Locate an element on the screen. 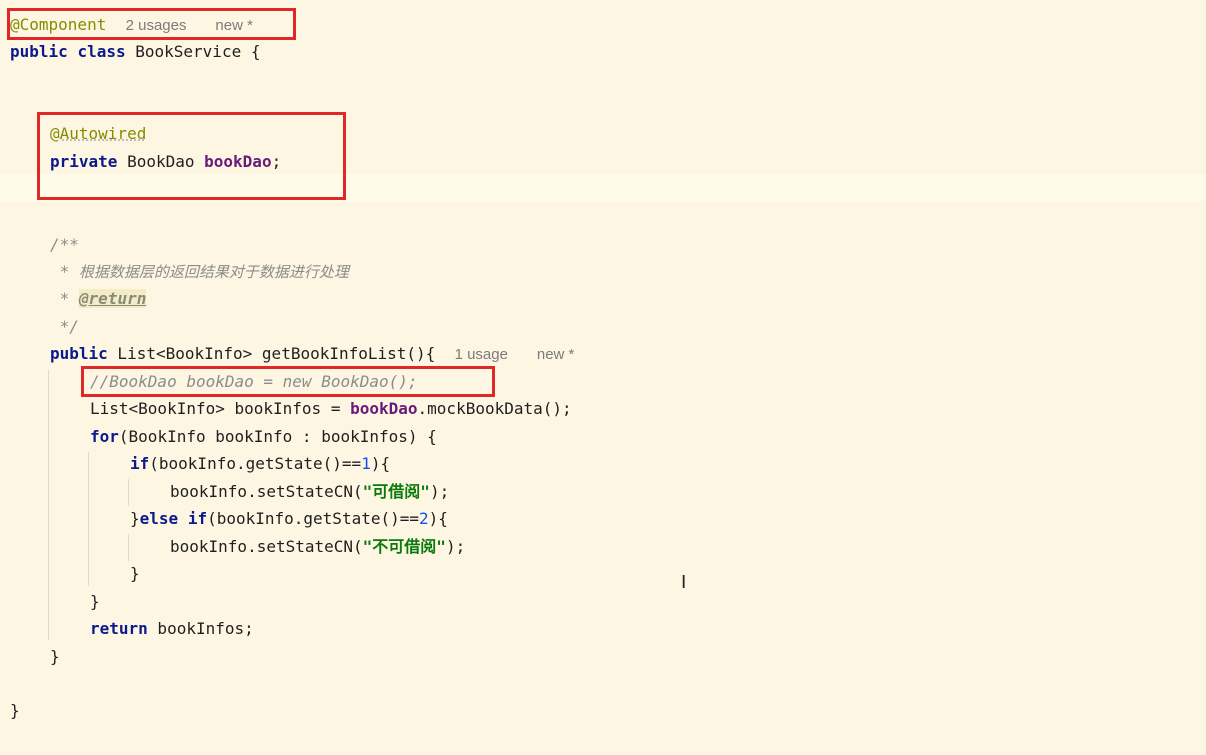  text-cursor-icon: I is located at coordinates (684, 582).